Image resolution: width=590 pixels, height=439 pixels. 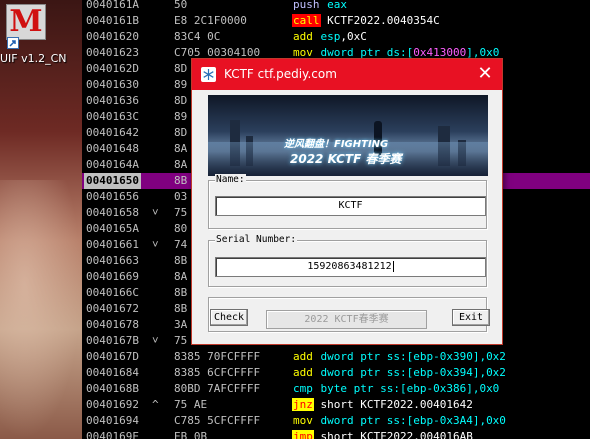 I want to click on row-instruction: cmp byte ptr ss:[ebp-0x386],0x0, so click(x=395, y=389).